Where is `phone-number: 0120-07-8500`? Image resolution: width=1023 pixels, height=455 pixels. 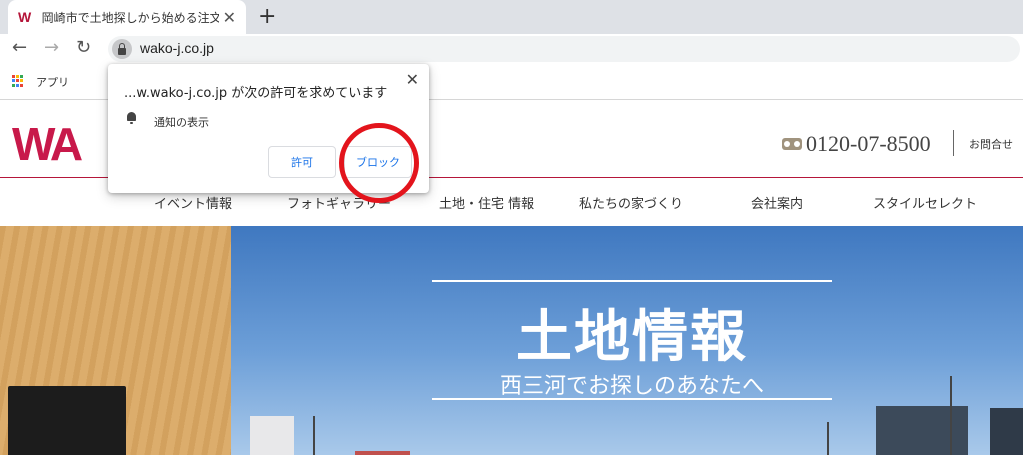 phone-number: 0120-07-8500 is located at coordinates (868, 143).